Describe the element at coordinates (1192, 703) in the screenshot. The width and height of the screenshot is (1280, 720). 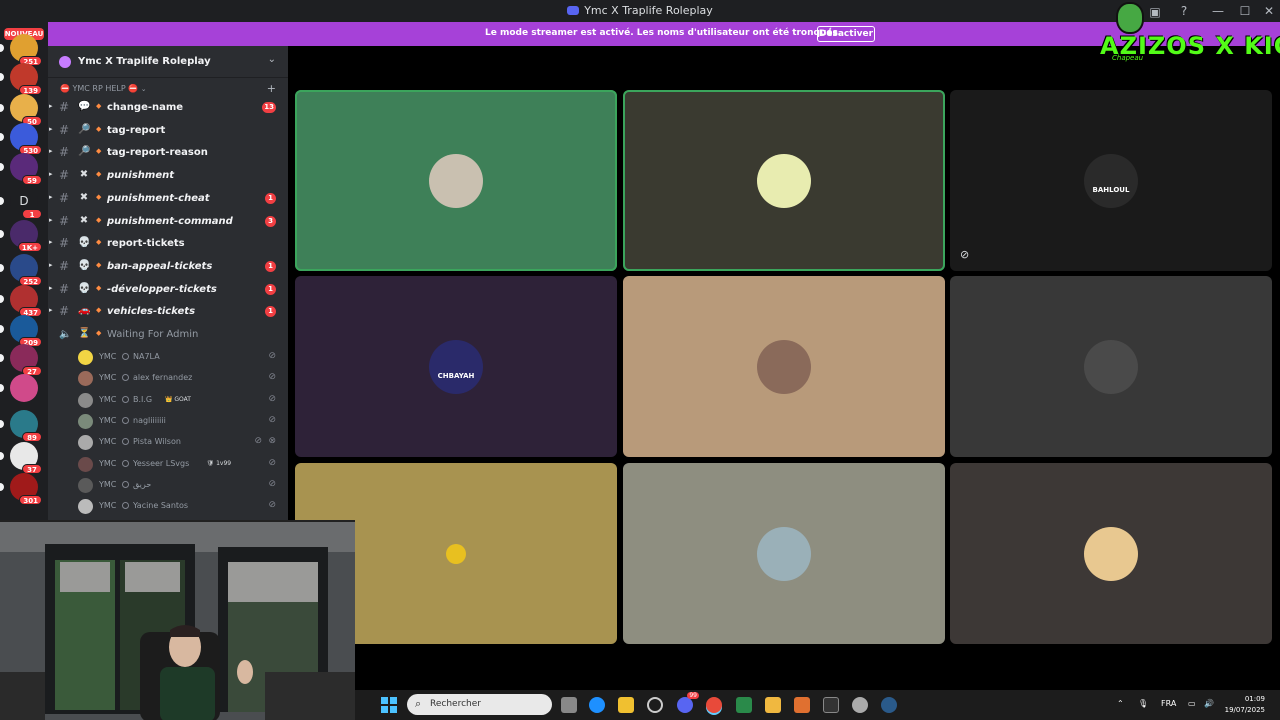
I see `network-icon: ▭` at that location.